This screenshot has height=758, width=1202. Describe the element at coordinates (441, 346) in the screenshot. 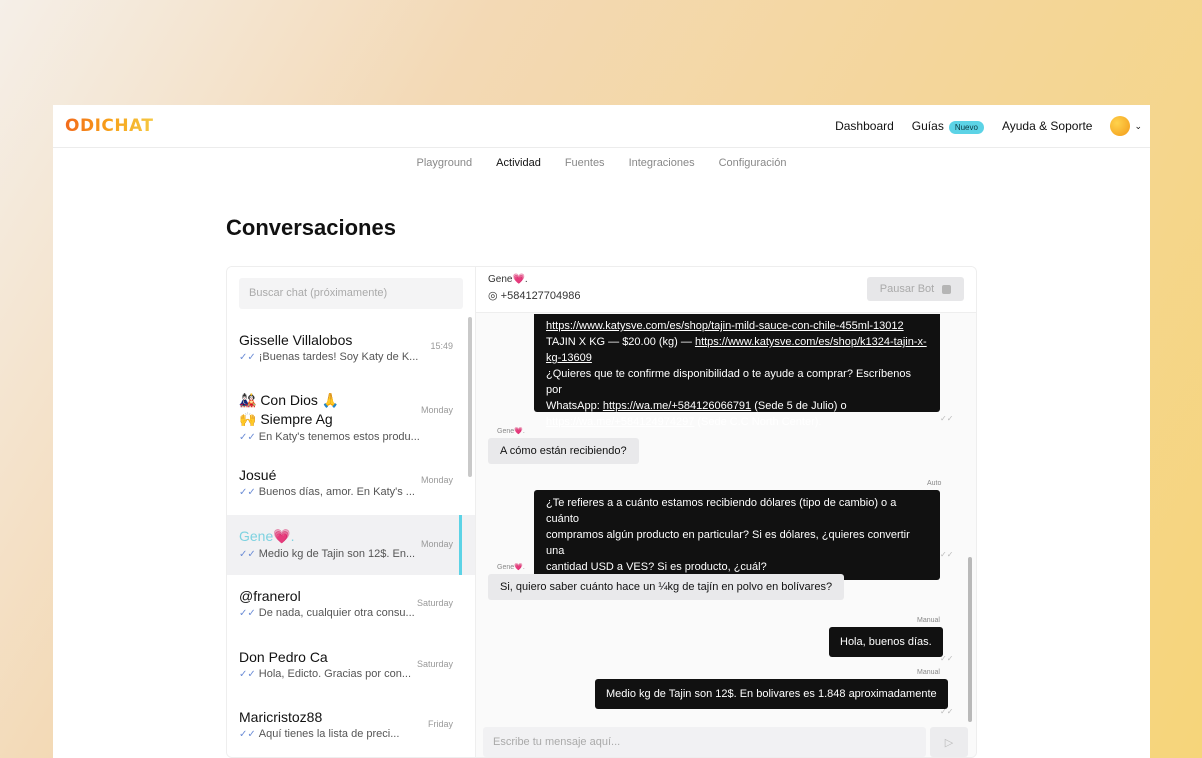

I see `conversation-time: 15:49` at that location.